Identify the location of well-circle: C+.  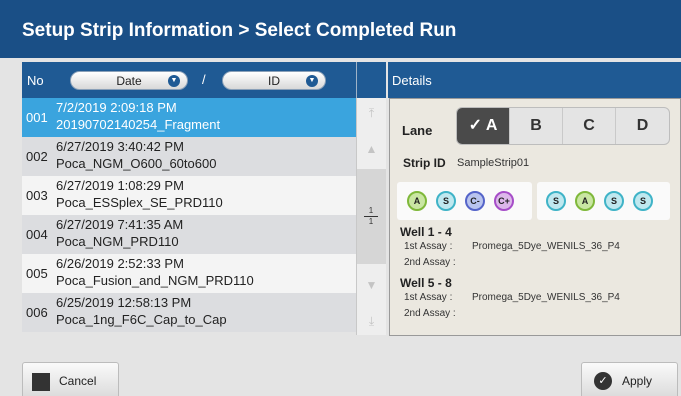
(504, 201).